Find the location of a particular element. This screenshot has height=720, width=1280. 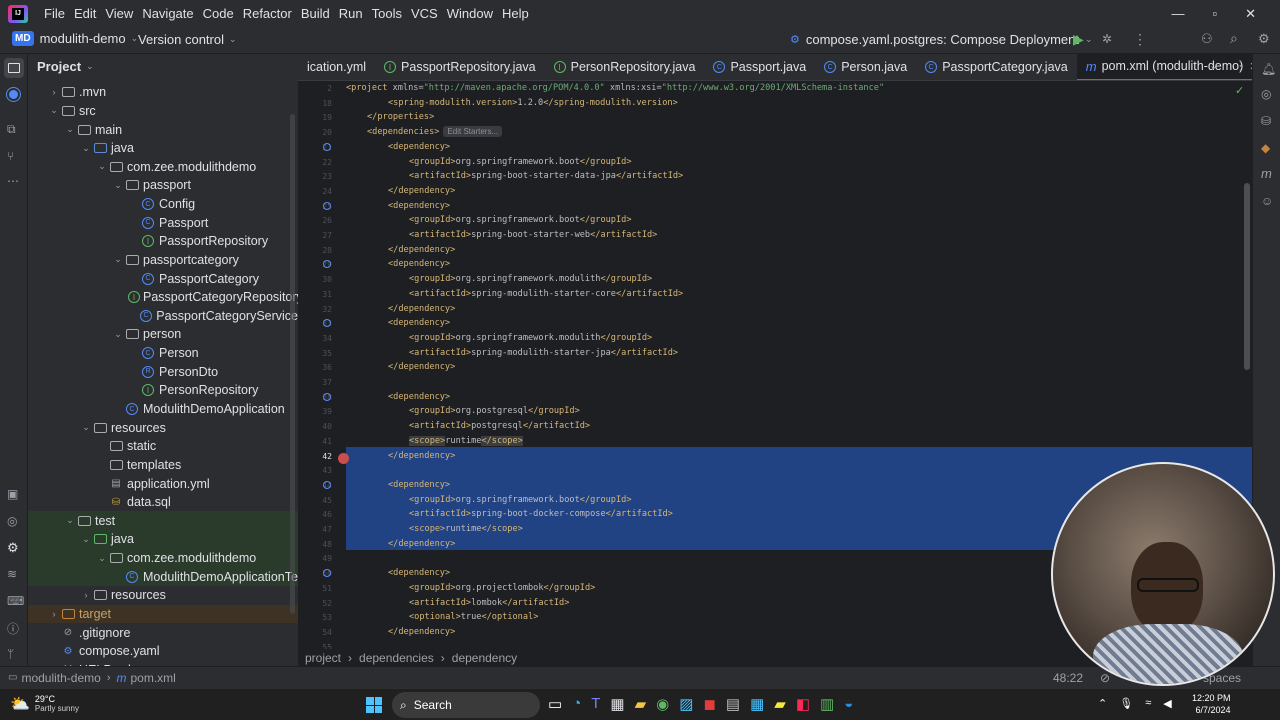

structure-icon: ⧉ is located at coordinates (11, 129).